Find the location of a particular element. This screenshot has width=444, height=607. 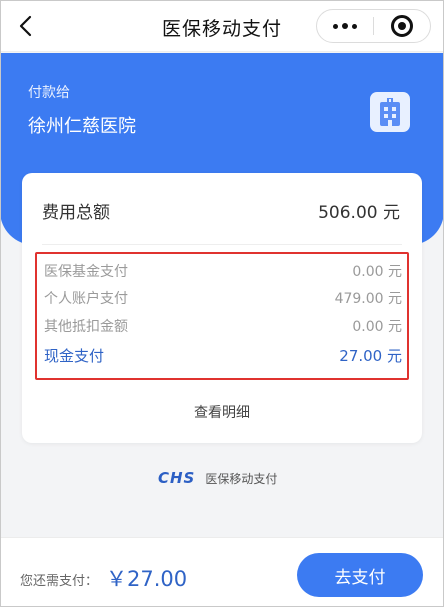

breakdown-label: 现金支付 is located at coordinates (74, 356).